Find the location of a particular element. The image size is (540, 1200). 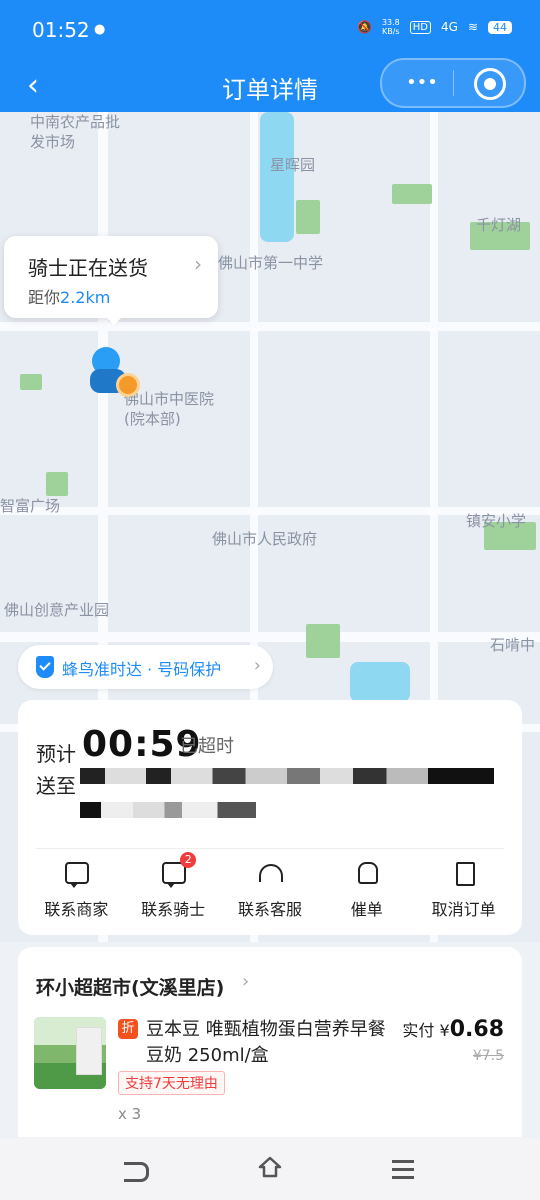

cancel-order-button: 取消订单 is located at coordinates (464, 890).